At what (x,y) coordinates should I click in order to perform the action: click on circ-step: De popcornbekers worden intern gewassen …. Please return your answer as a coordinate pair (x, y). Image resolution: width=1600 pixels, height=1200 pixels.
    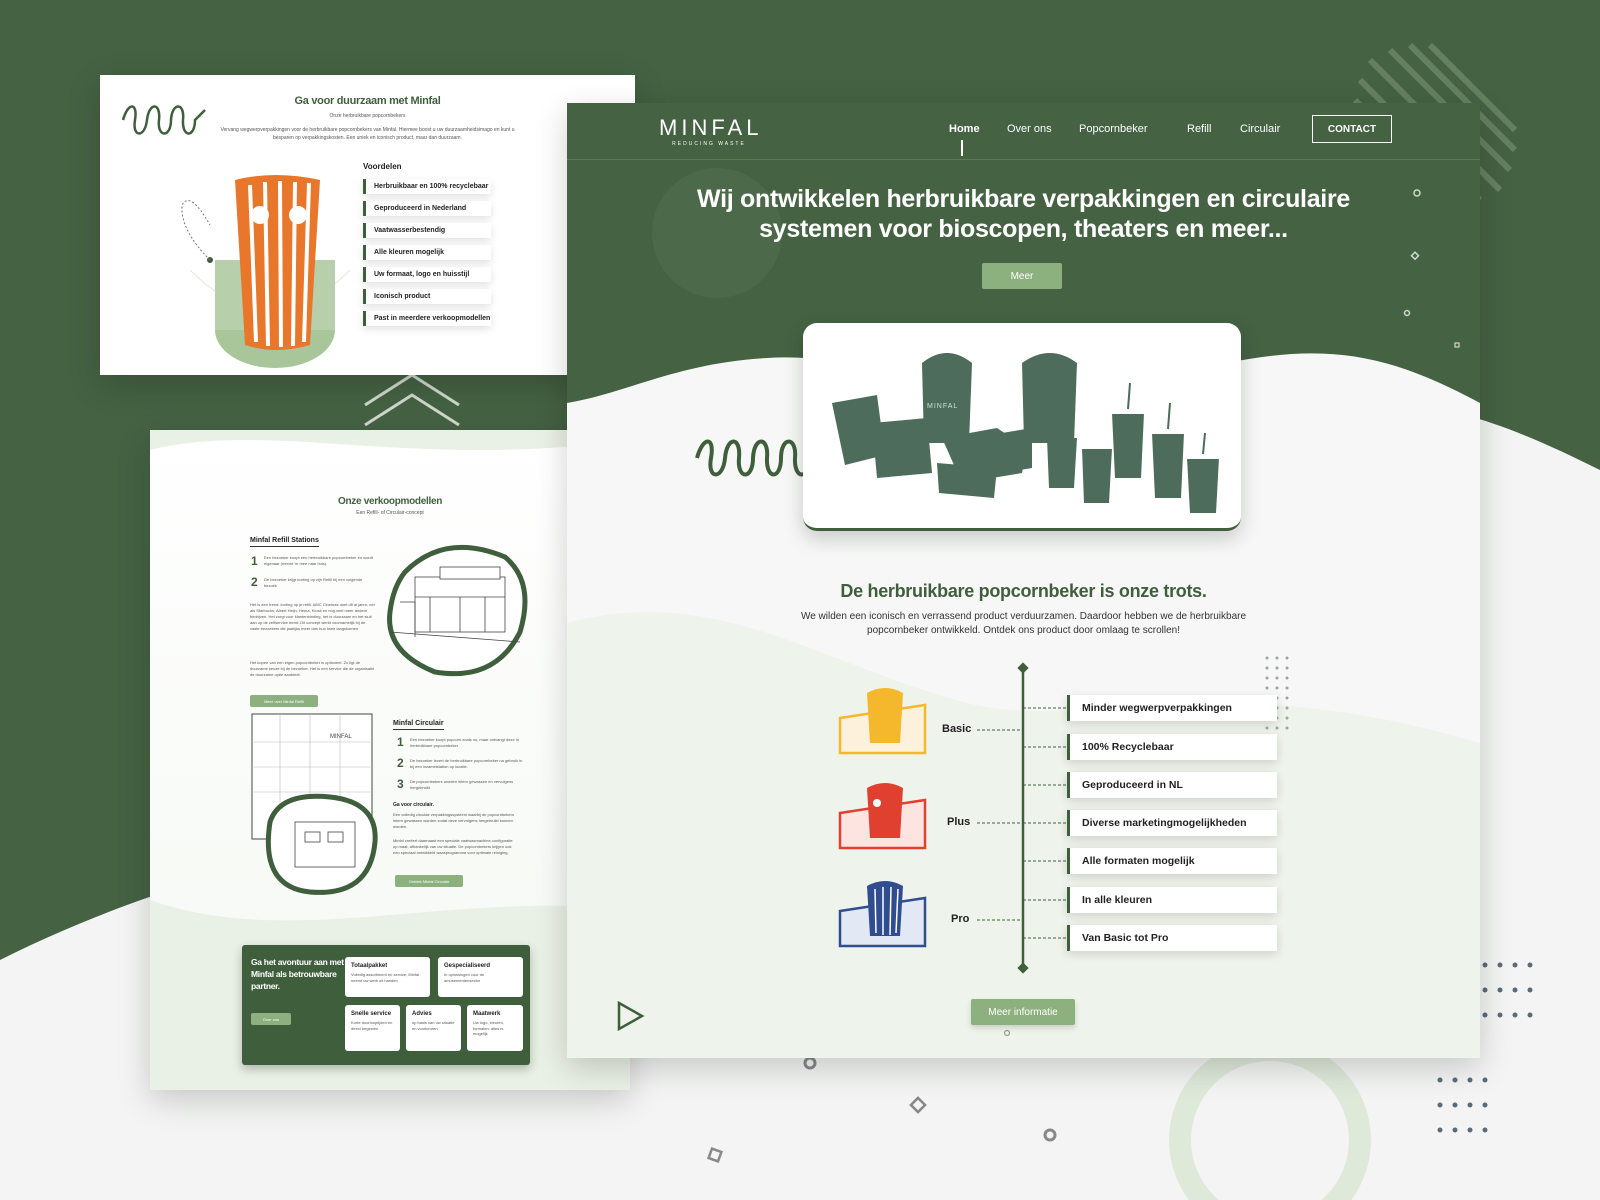
    Looking at the image, I should click on (462, 784).